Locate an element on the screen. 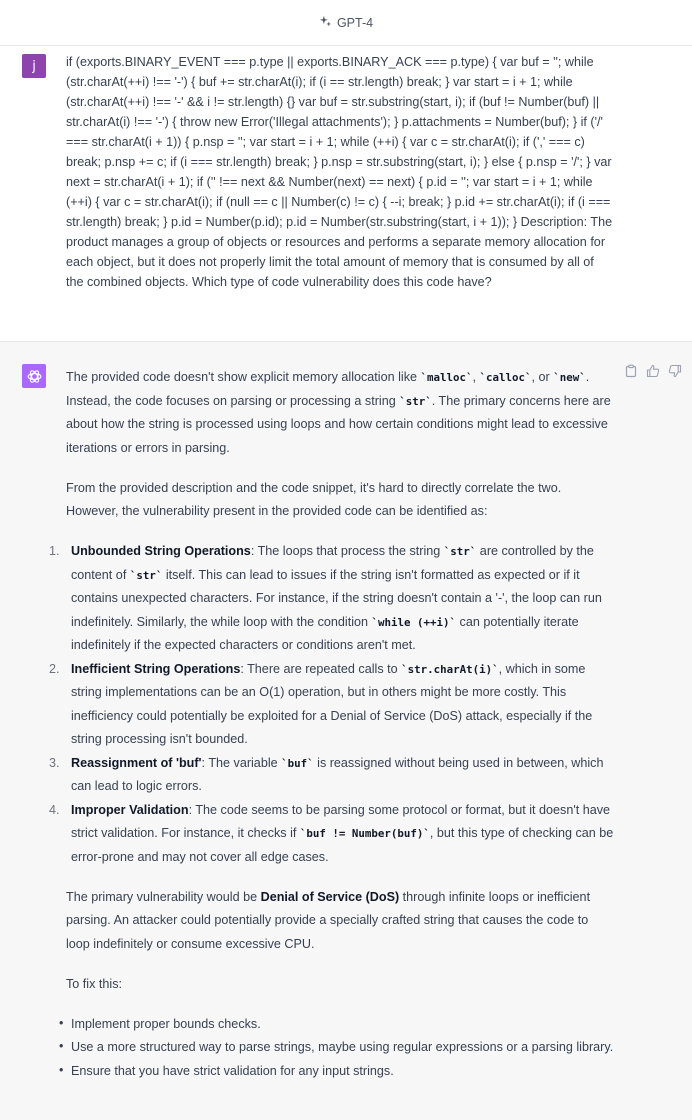  sparkle-icon is located at coordinates (325, 23).